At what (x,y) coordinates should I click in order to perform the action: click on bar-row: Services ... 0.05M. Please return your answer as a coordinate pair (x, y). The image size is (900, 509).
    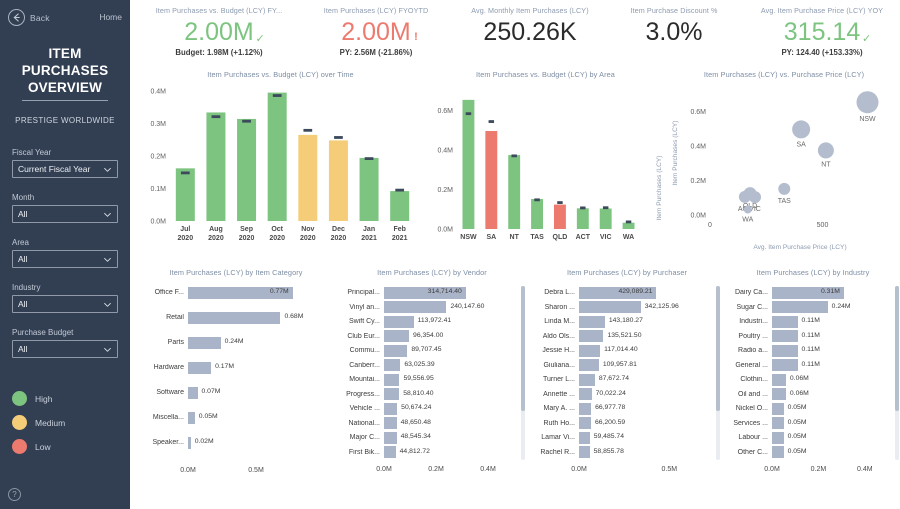
    Looking at the image, I should click on (813, 423).